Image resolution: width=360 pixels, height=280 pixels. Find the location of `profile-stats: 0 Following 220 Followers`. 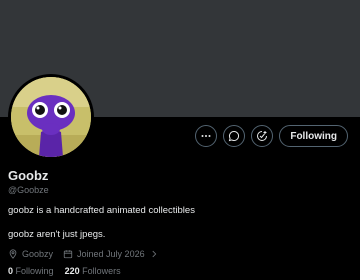

profile-stats: 0 Following 220 Followers is located at coordinates (64, 271).